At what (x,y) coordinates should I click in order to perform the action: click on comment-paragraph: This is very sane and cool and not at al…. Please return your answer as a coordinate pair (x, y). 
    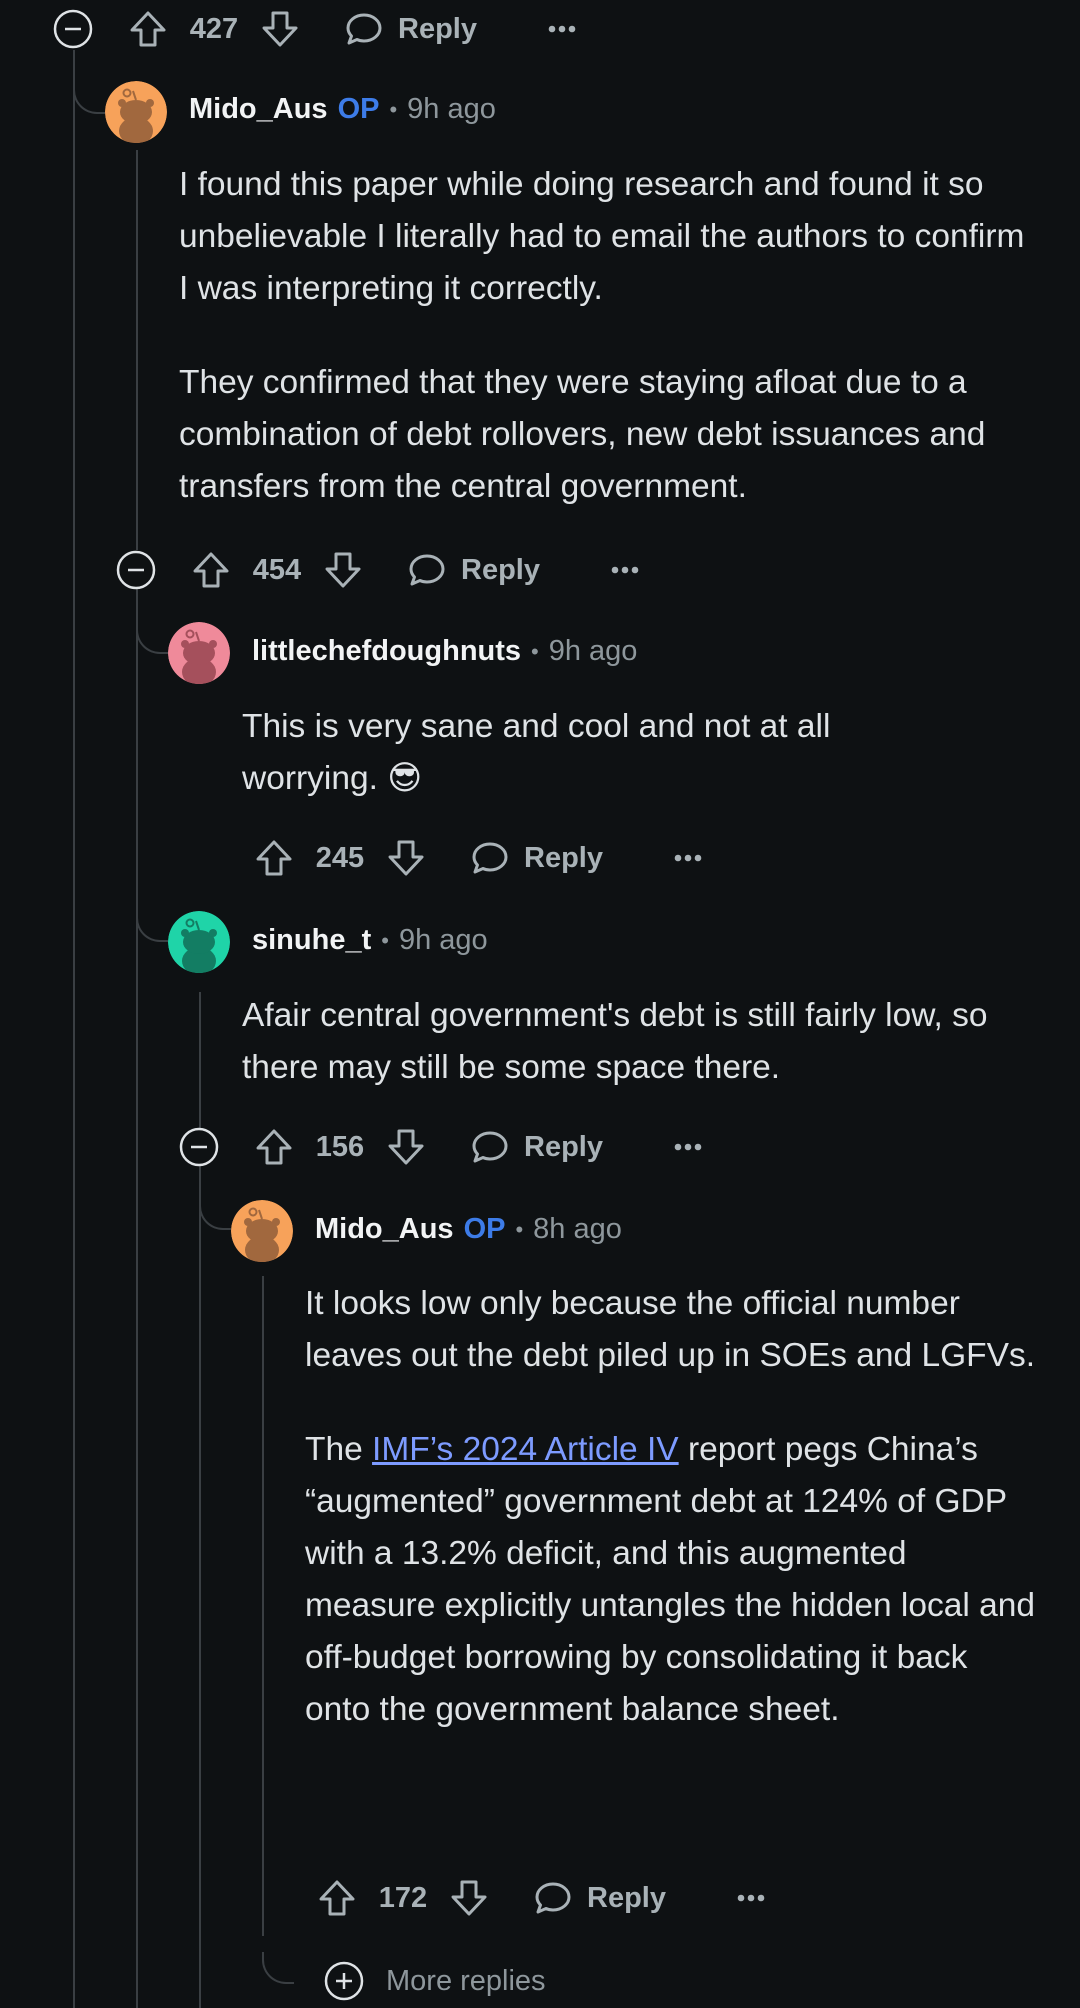
    Looking at the image, I should click on (536, 752).